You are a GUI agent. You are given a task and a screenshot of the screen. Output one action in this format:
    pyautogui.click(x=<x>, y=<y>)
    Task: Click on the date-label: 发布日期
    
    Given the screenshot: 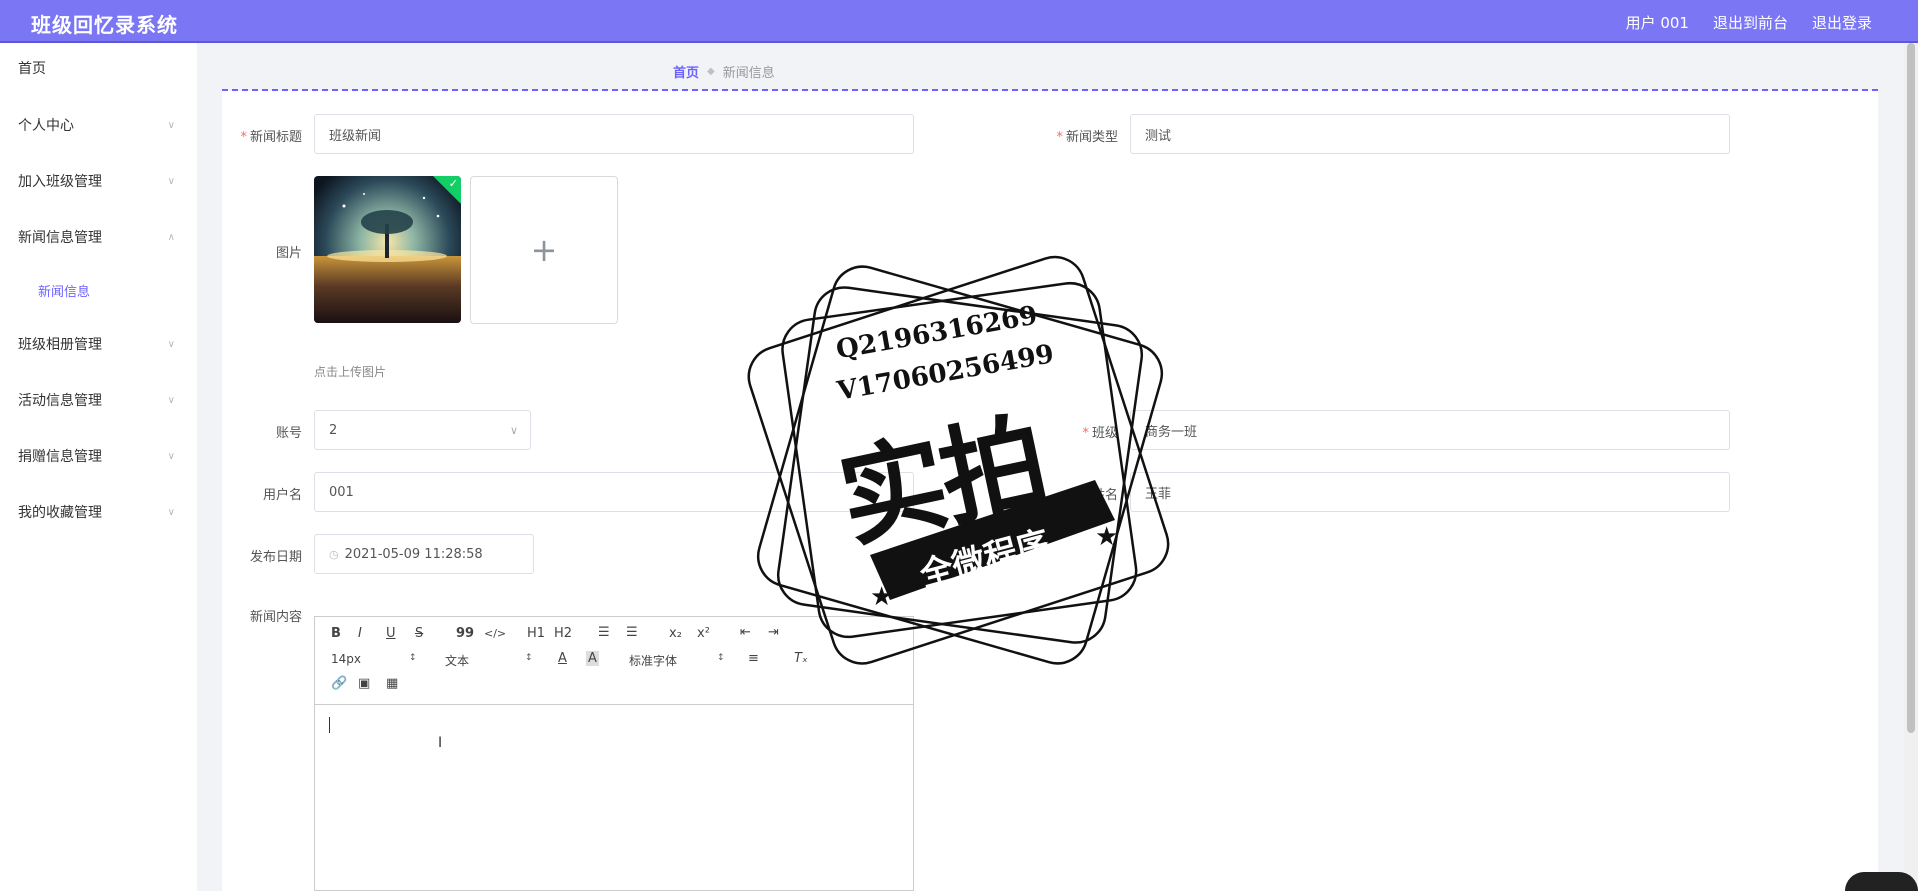 What is the action you would take?
    pyautogui.click(x=275, y=557)
    